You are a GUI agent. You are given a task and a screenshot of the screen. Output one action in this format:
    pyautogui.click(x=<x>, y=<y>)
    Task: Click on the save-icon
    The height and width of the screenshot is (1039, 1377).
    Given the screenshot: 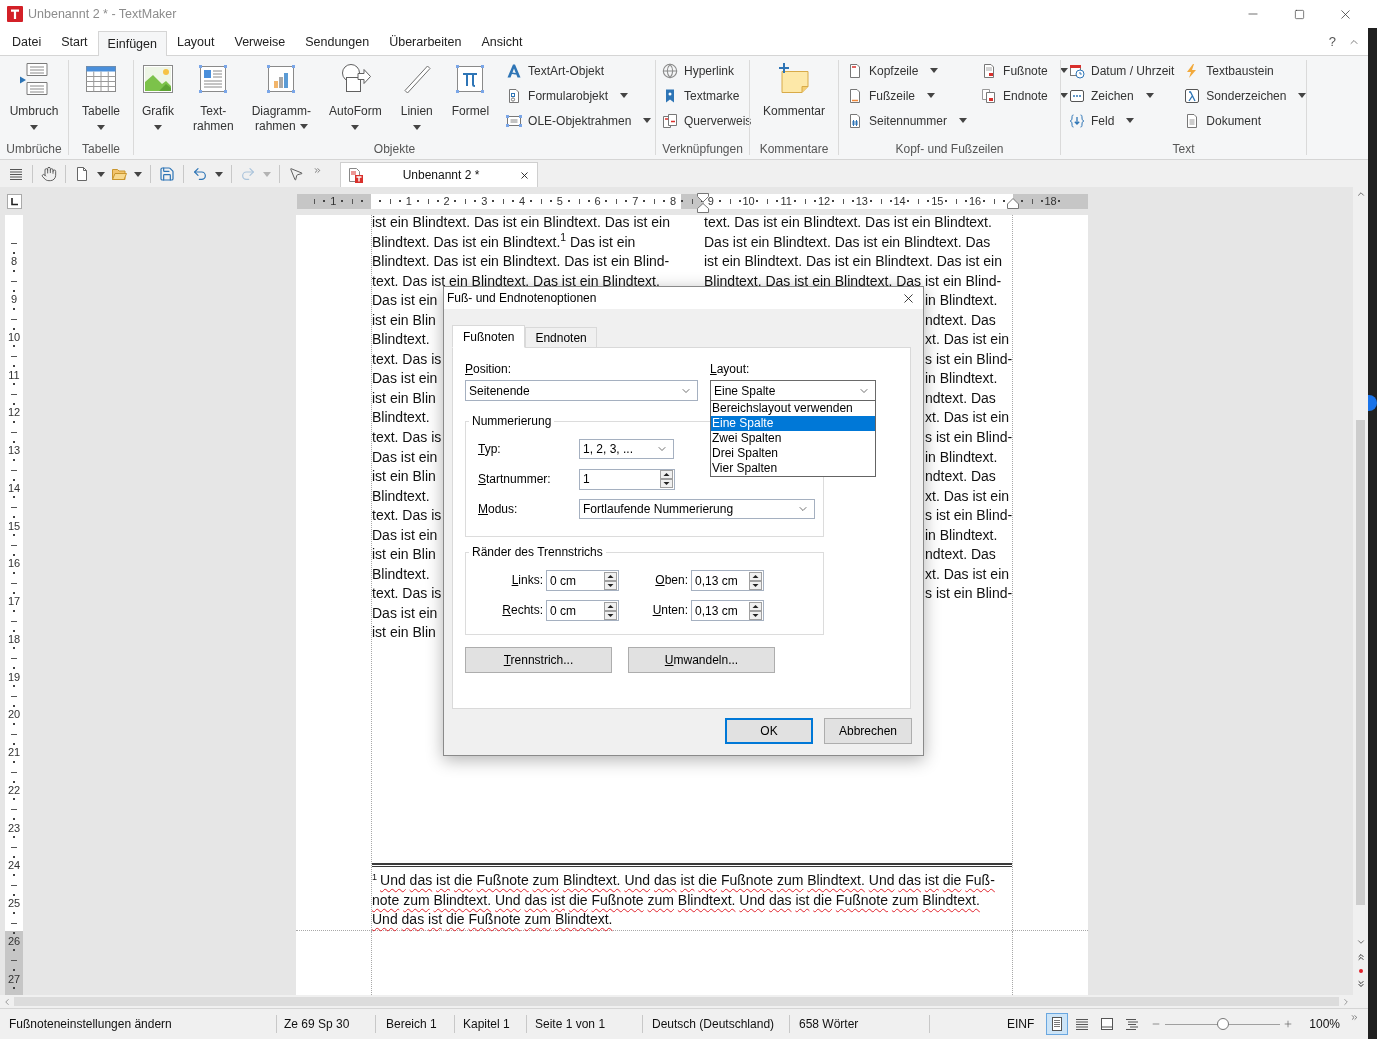 What is the action you would take?
    pyautogui.click(x=167, y=174)
    